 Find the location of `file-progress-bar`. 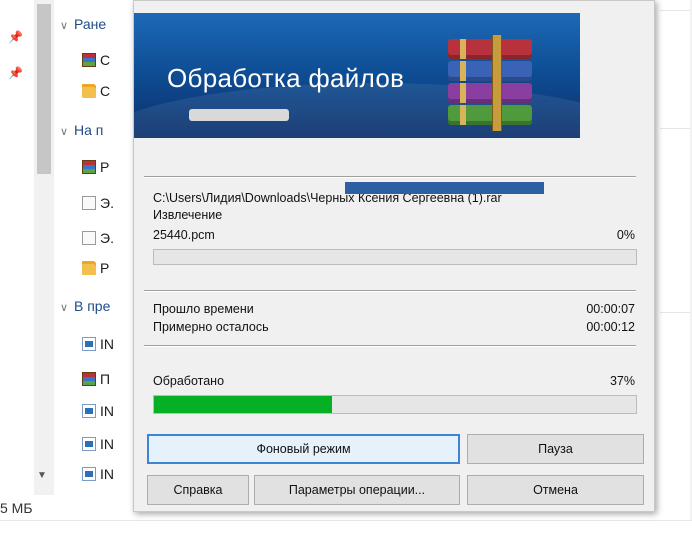

file-progress-bar is located at coordinates (395, 257).